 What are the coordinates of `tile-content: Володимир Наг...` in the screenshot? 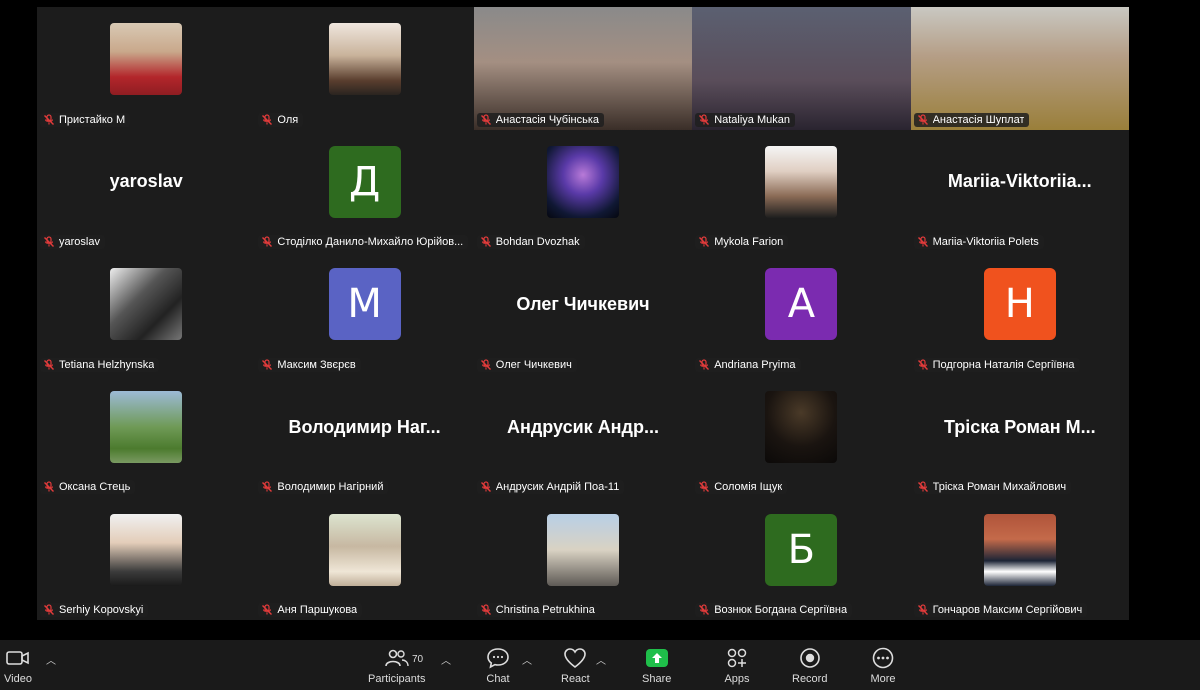 It's located at (364, 427).